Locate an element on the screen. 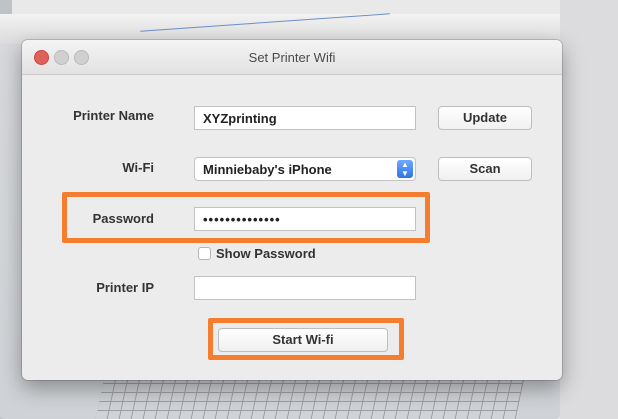 The width and height of the screenshot is (618, 419). show-password-label: Show Password is located at coordinates (266, 253).